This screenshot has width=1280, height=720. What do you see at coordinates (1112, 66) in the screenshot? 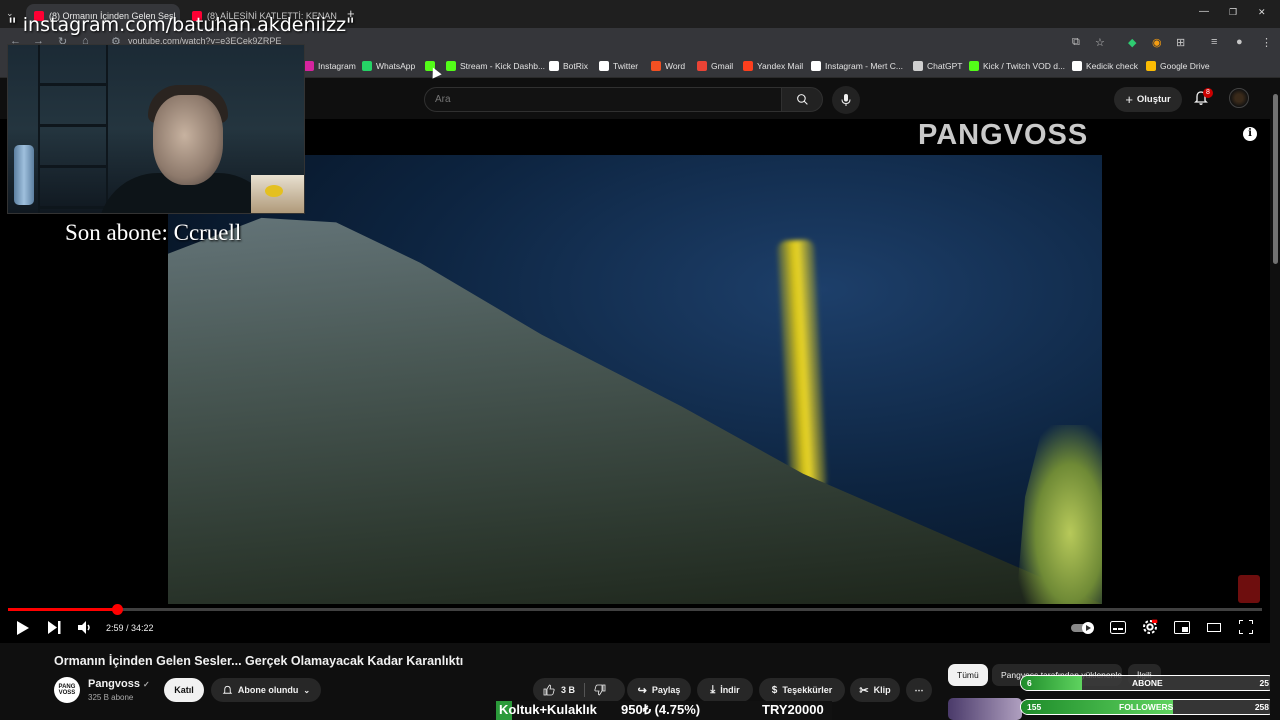
I see `bookmark-label: Kedicik check` at bounding box center [1112, 66].